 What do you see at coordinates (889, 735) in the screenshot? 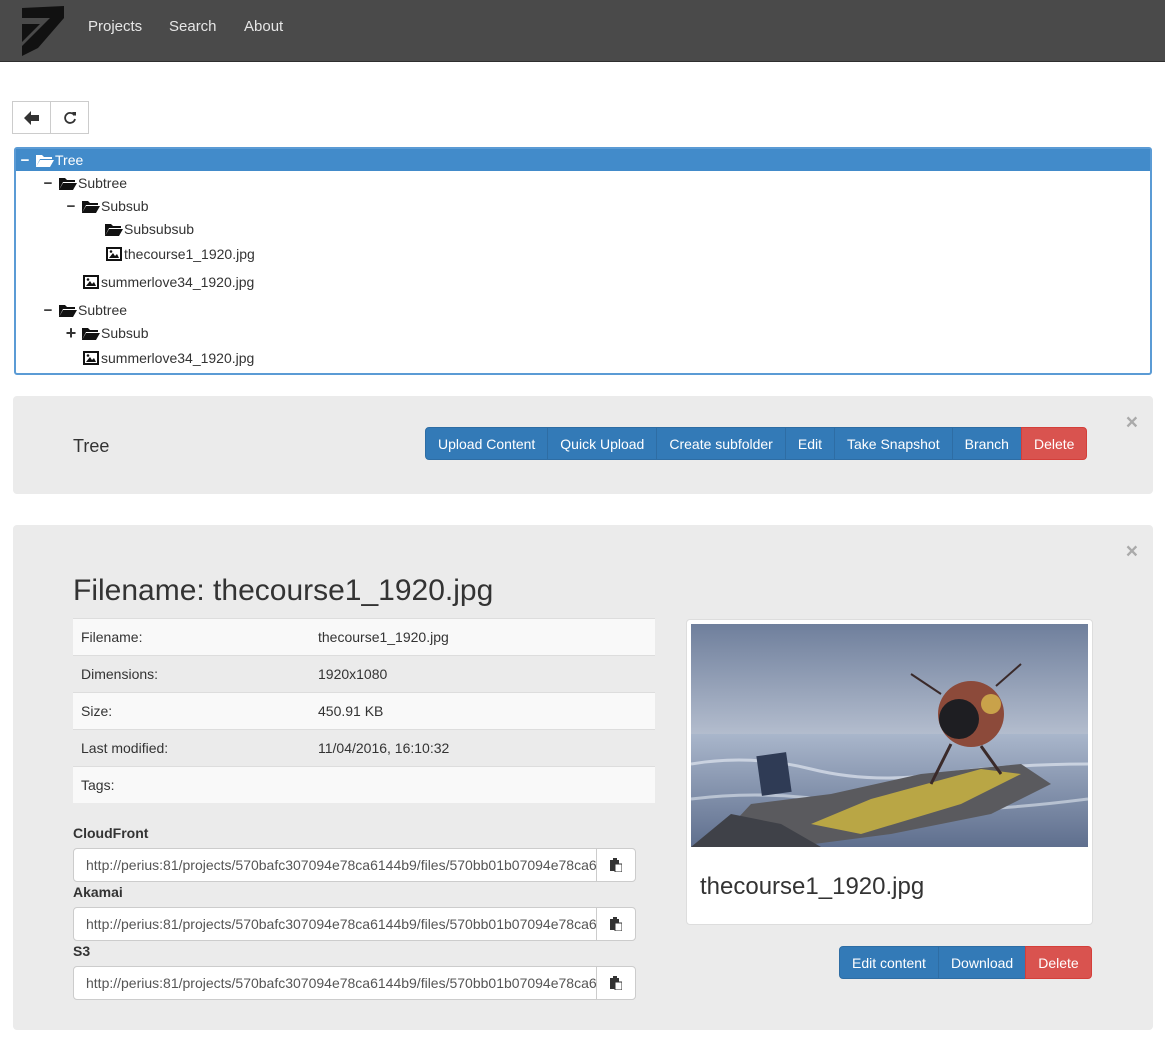
I see `file-thumbnail` at bounding box center [889, 735].